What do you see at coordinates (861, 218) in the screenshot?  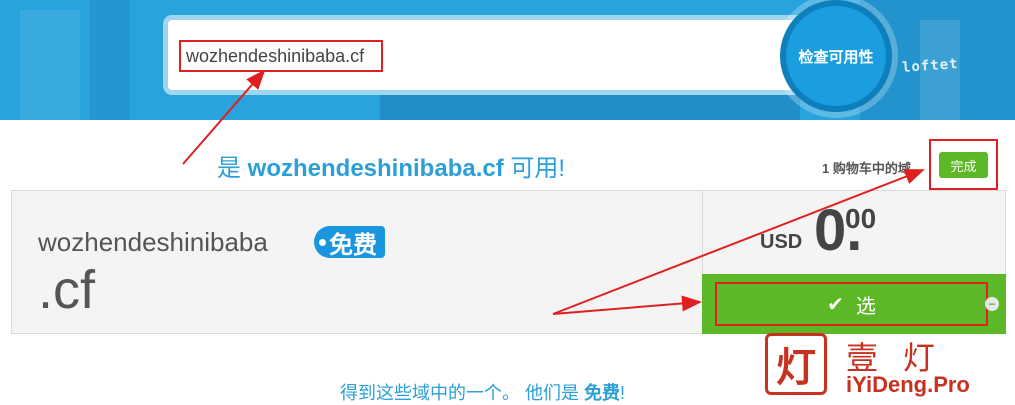 I see `price-decimal: 00` at bounding box center [861, 218].